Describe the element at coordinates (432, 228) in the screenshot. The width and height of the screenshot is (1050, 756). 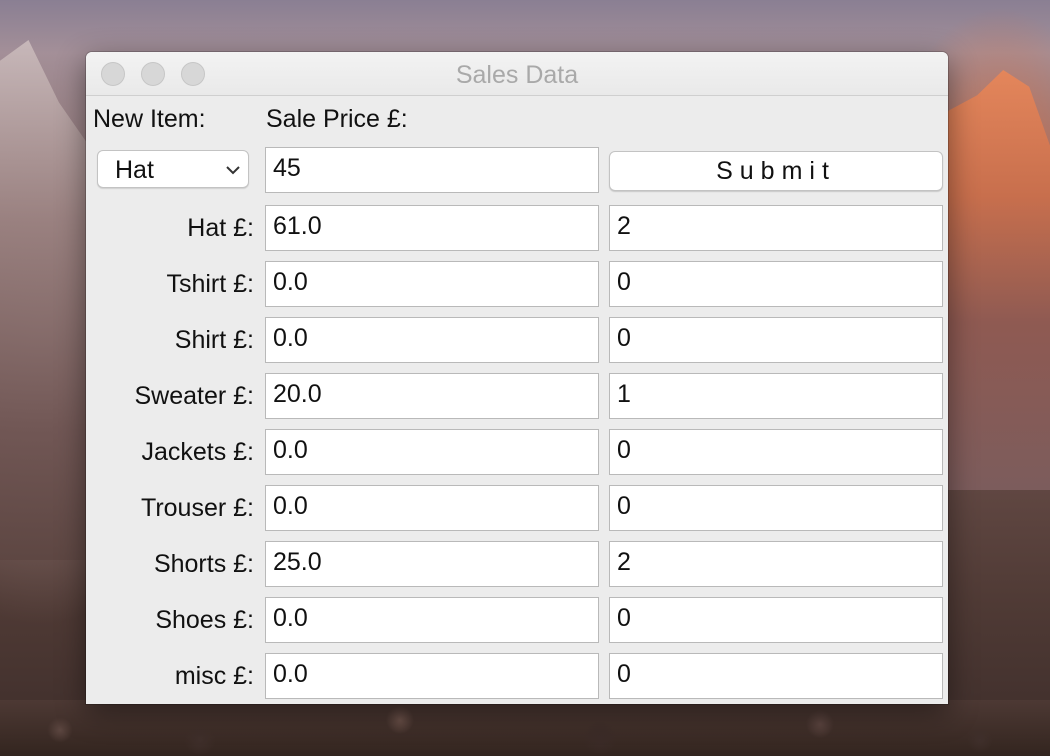
I see `total-field-hat: 61.0` at that location.